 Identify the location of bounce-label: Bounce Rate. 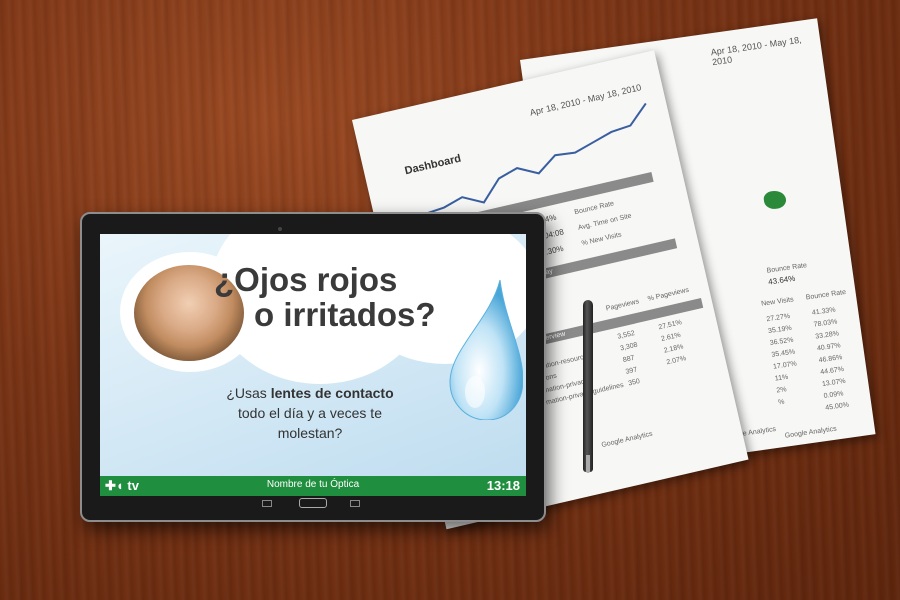
(787, 268).